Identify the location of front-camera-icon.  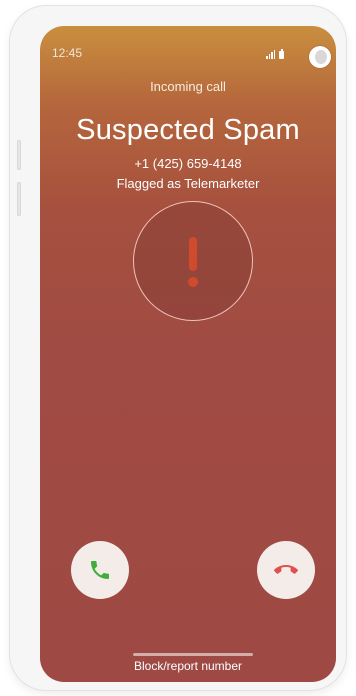
(320, 57).